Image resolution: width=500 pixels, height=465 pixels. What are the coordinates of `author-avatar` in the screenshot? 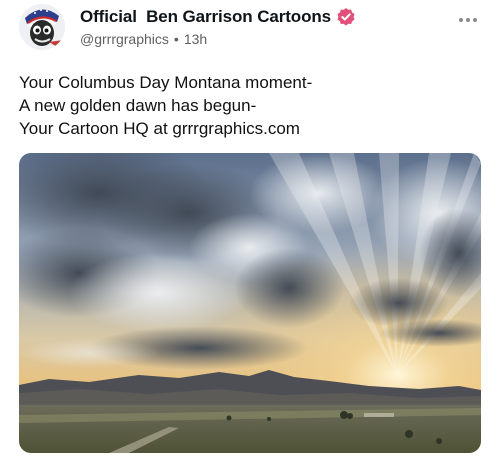 It's located at (42, 27).